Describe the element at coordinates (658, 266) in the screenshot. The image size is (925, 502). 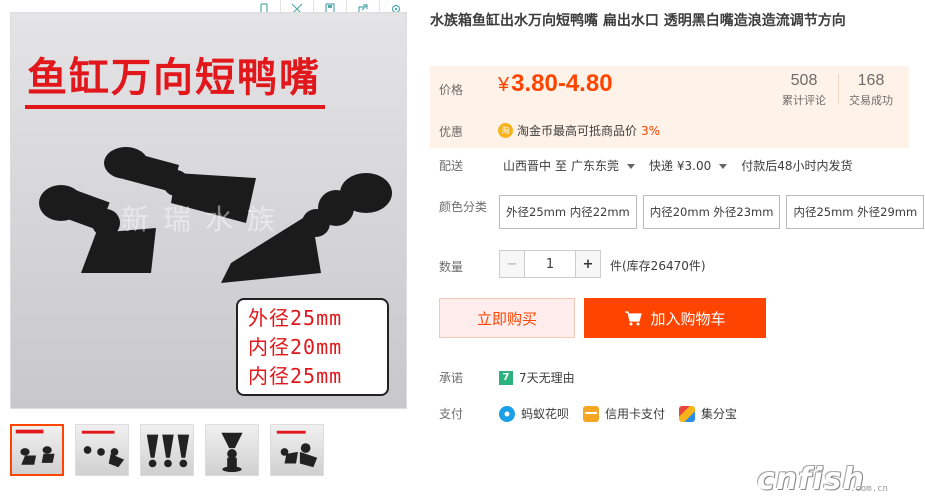
I see `stock-text: 件(库存26470件)` at that location.